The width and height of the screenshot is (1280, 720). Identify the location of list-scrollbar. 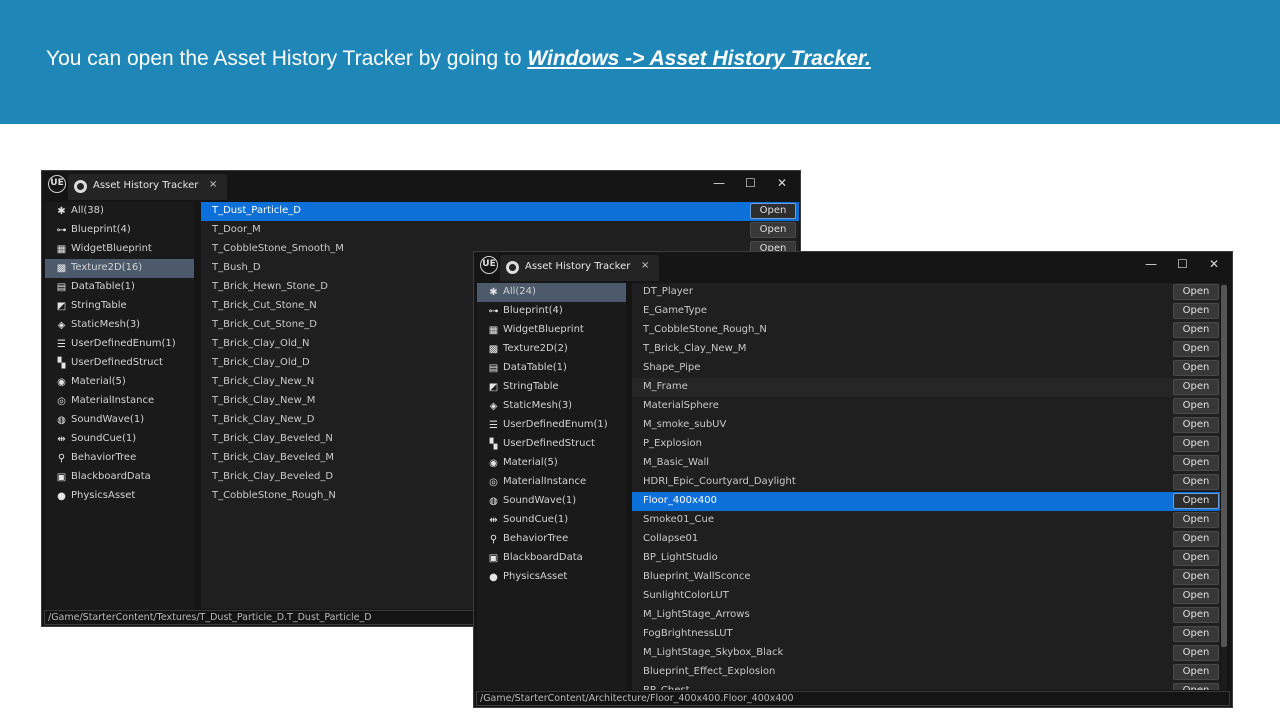
(1224, 486).